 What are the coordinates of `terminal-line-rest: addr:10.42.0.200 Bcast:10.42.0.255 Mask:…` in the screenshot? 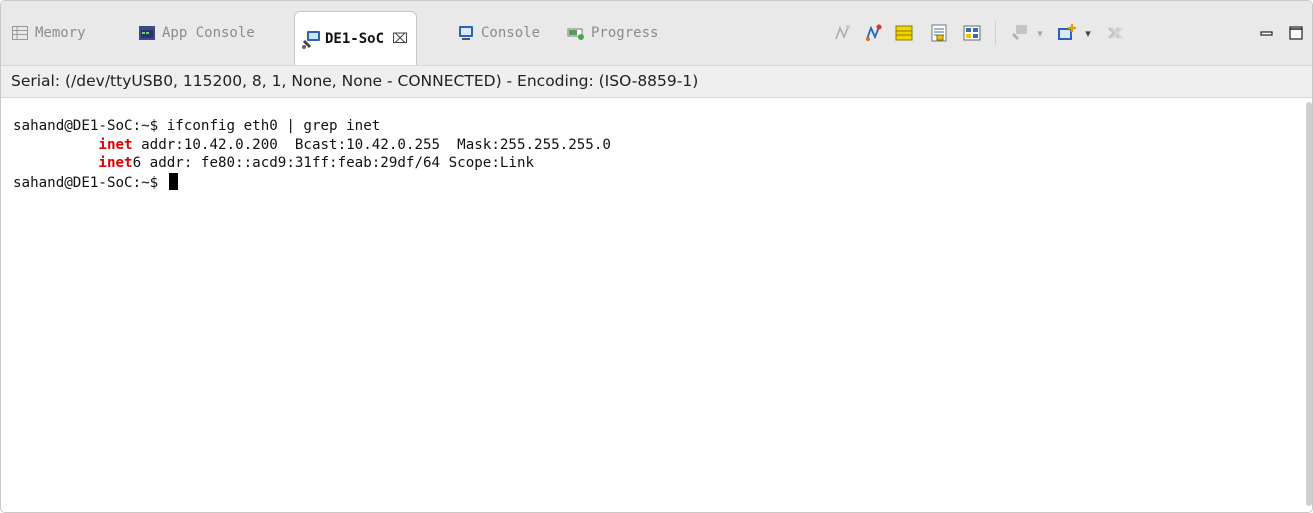 It's located at (371, 144).